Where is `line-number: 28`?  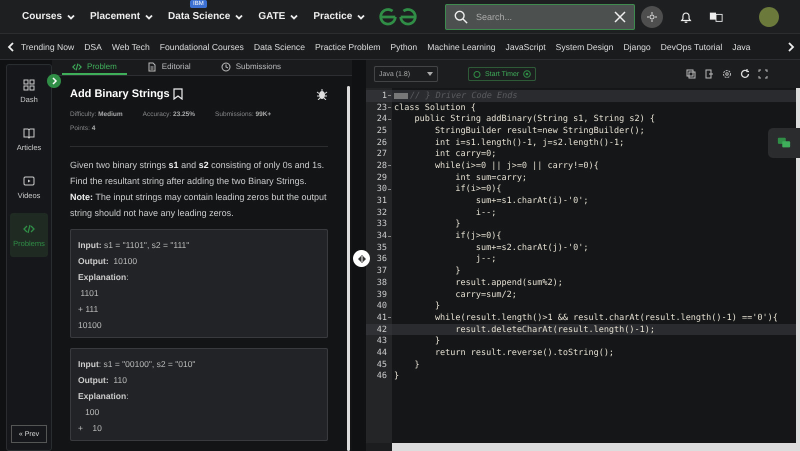 line-number: 28 is located at coordinates (381, 165).